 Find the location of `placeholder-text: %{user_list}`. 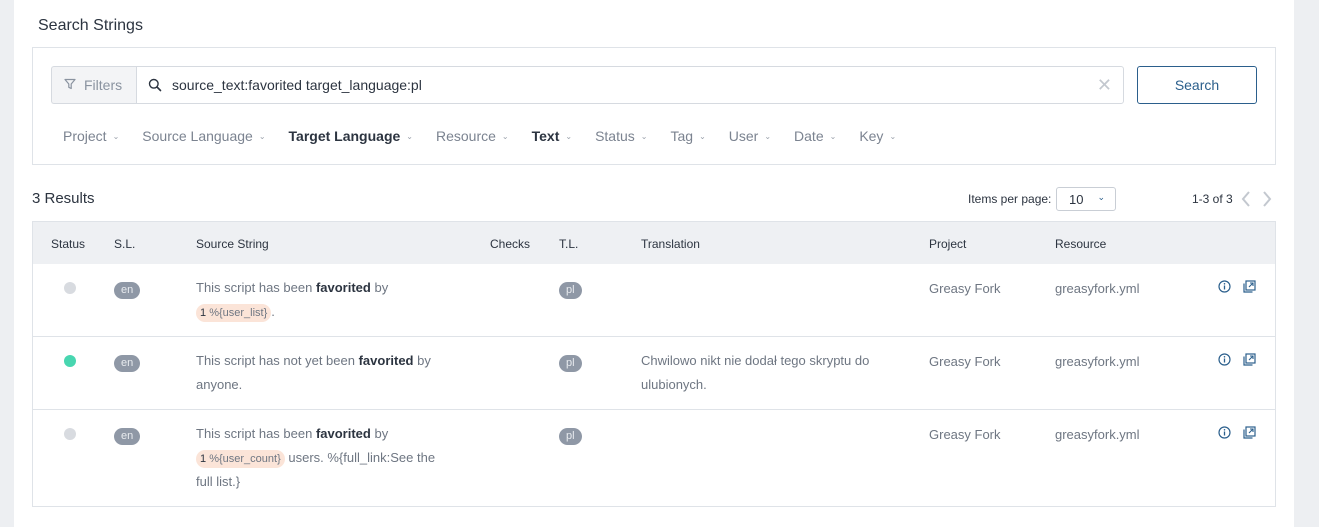

placeholder-text: %{user_list} is located at coordinates (238, 313).